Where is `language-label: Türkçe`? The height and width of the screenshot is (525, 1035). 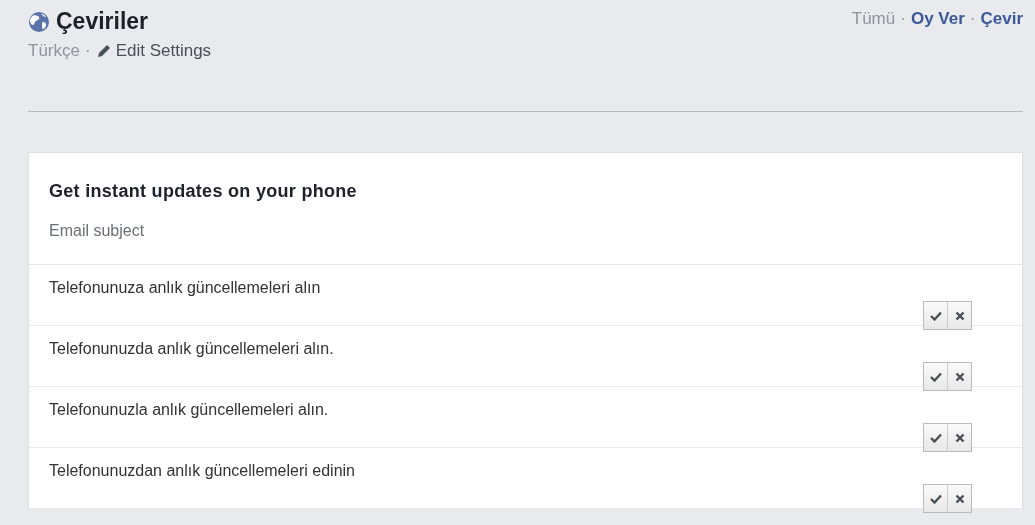
language-label: Türkçe is located at coordinates (54, 51).